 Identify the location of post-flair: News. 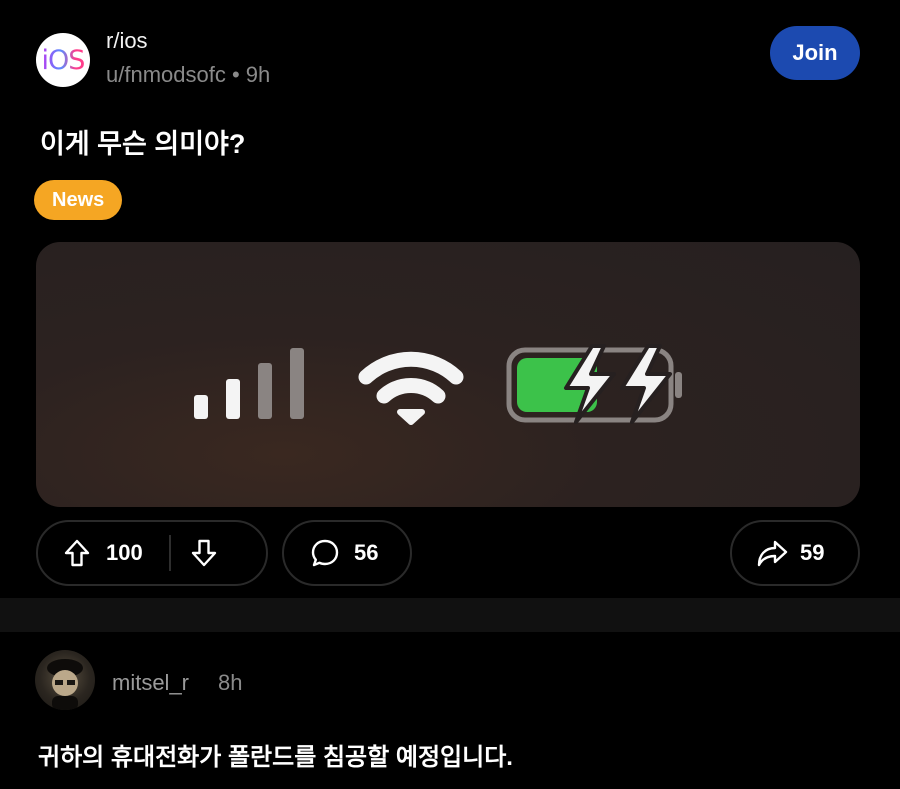
(78, 200).